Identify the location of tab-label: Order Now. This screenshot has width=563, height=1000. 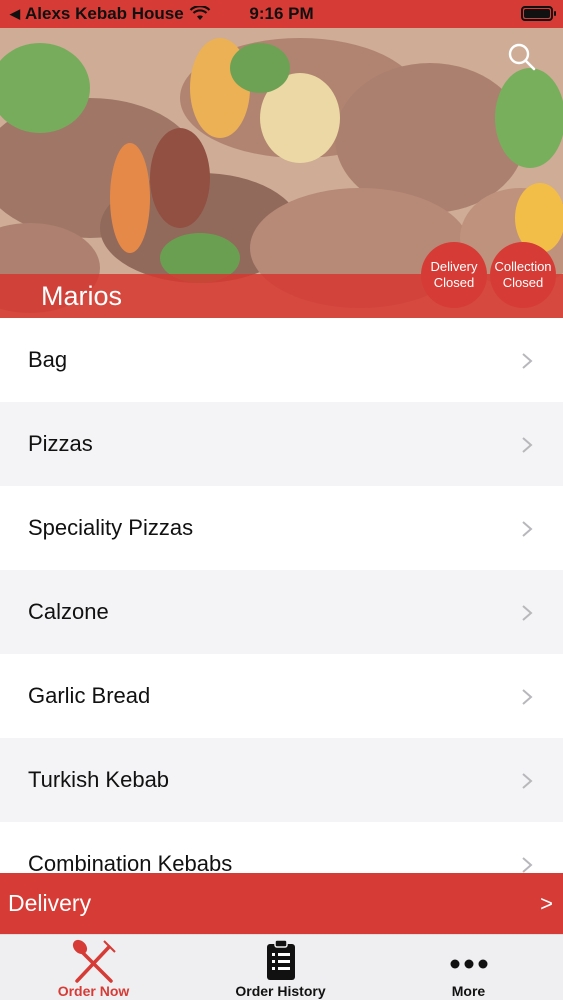
(93, 991).